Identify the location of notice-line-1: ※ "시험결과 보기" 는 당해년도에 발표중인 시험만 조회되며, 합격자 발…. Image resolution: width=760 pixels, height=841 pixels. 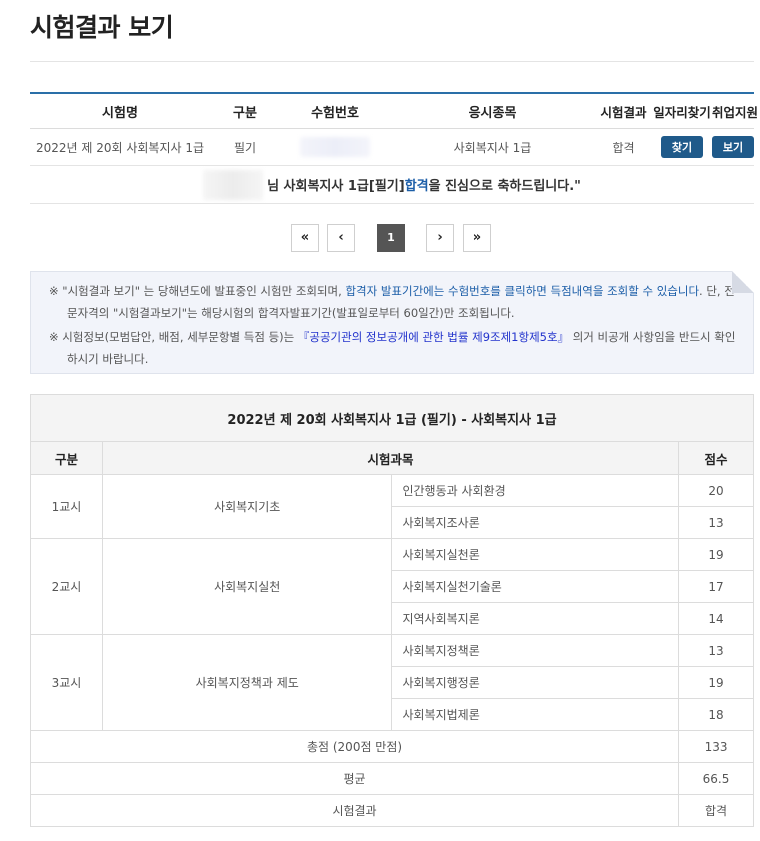
(392, 302).